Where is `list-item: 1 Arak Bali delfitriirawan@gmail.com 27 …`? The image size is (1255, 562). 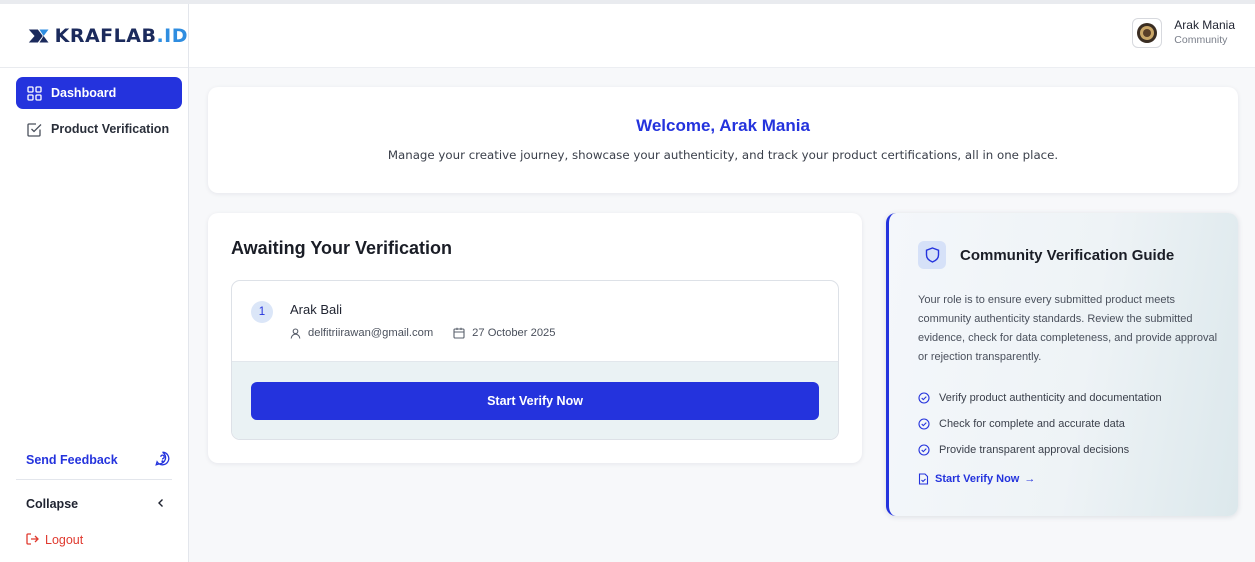 list-item: 1 Arak Bali delfitriirawan@gmail.com 27 … is located at coordinates (535, 360).